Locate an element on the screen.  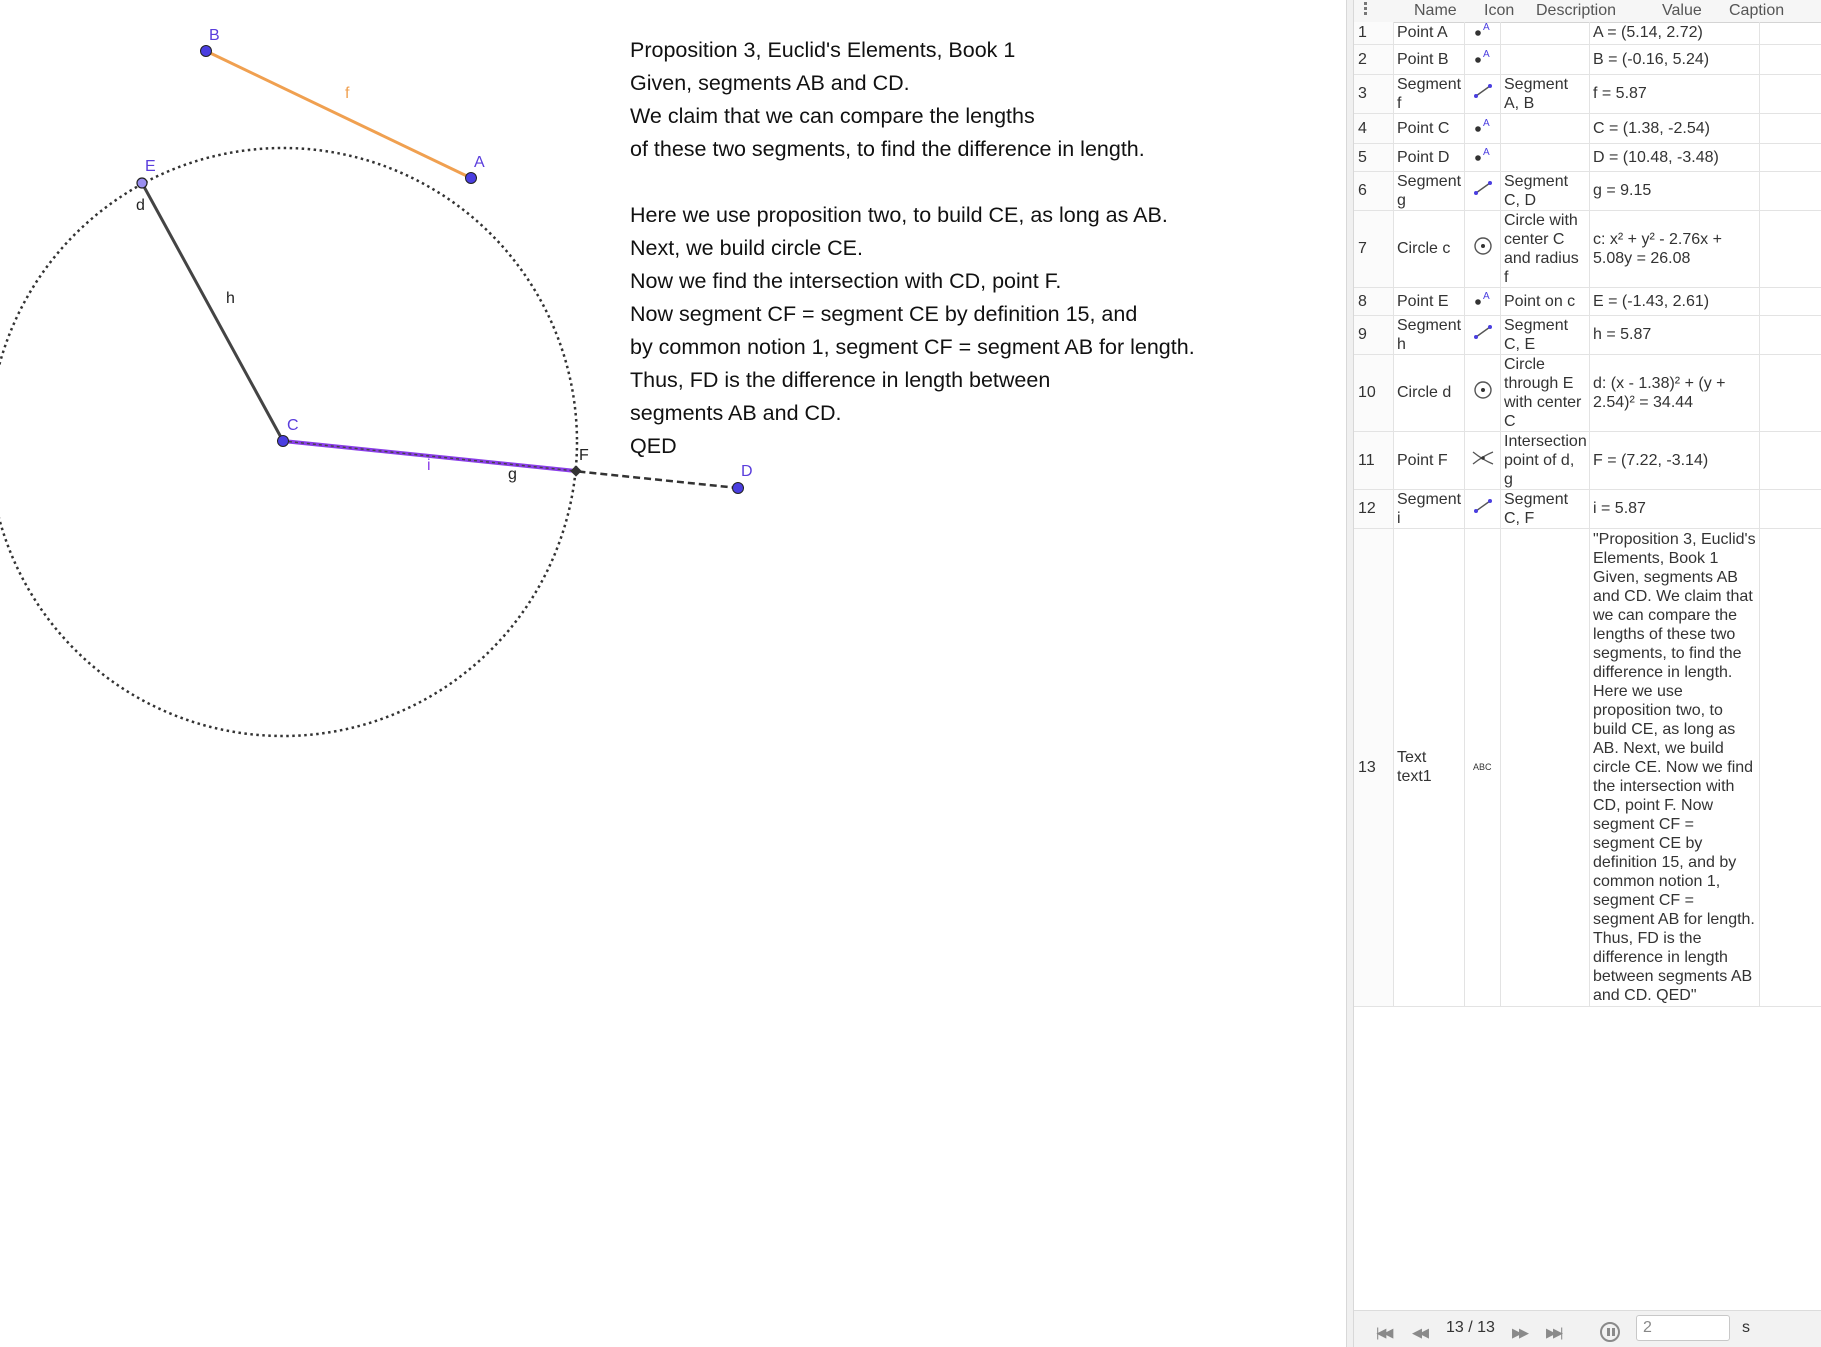
proof-line: Proposition 3, Euclid's Elements, Book 1 is located at coordinates (823, 50).